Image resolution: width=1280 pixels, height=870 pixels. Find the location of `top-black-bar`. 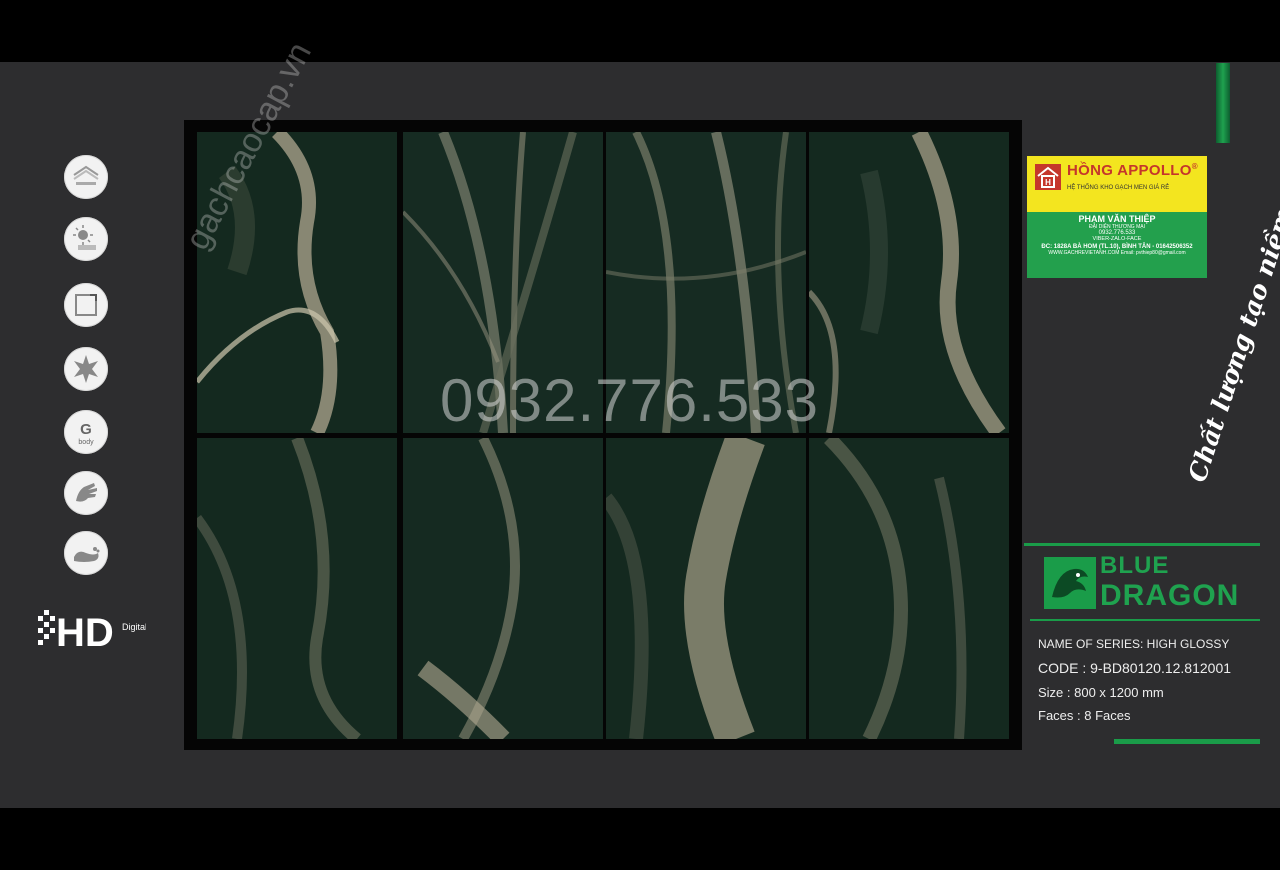

top-black-bar is located at coordinates (640, 31).